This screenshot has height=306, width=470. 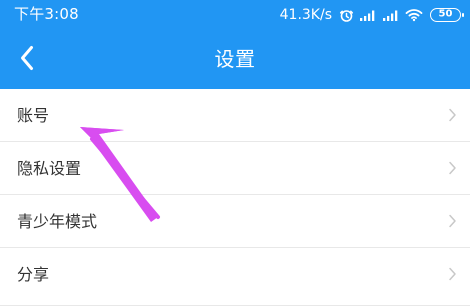 I want to click on status-indicators: 41.3K/s 50, so click(x=371, y=15).